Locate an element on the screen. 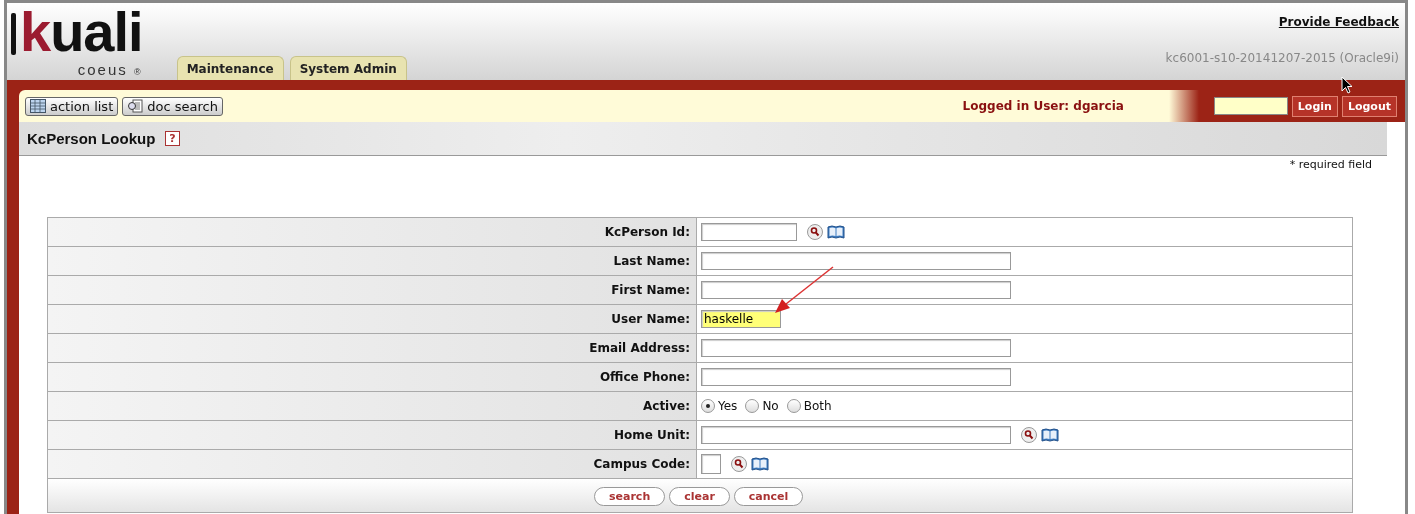 The width and height of the screenshot is (1415, 514). field-label: Active: is located at coordinates (372, 406).